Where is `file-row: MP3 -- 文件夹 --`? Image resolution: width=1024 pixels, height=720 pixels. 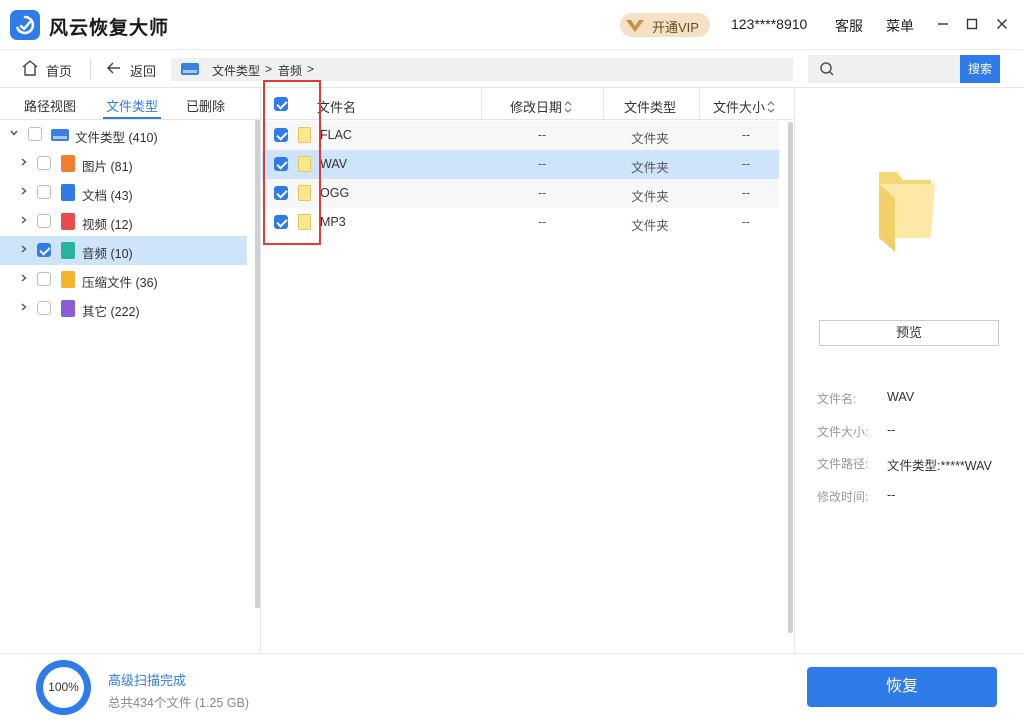
file-row: MP3 -- 文件夹 -- is located at coordinates (520, 222).